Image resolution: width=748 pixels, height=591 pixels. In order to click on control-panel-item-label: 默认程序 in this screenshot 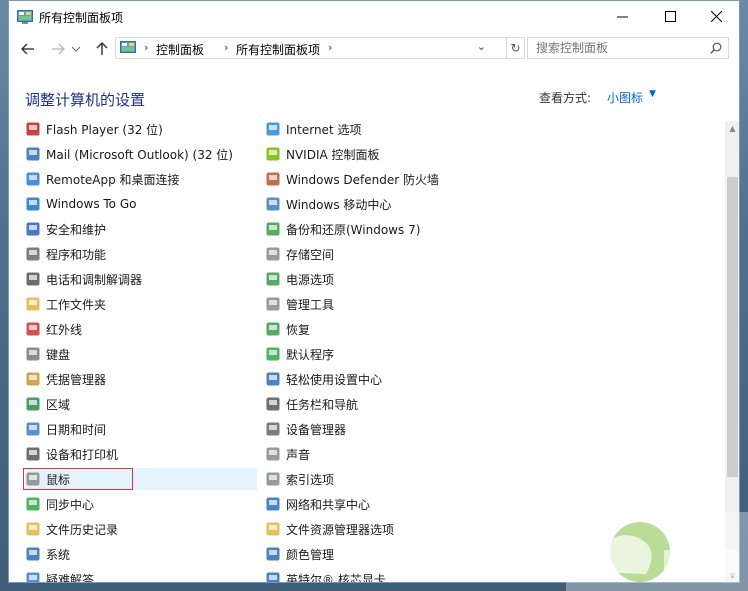, I will do `click(310, 354)`.